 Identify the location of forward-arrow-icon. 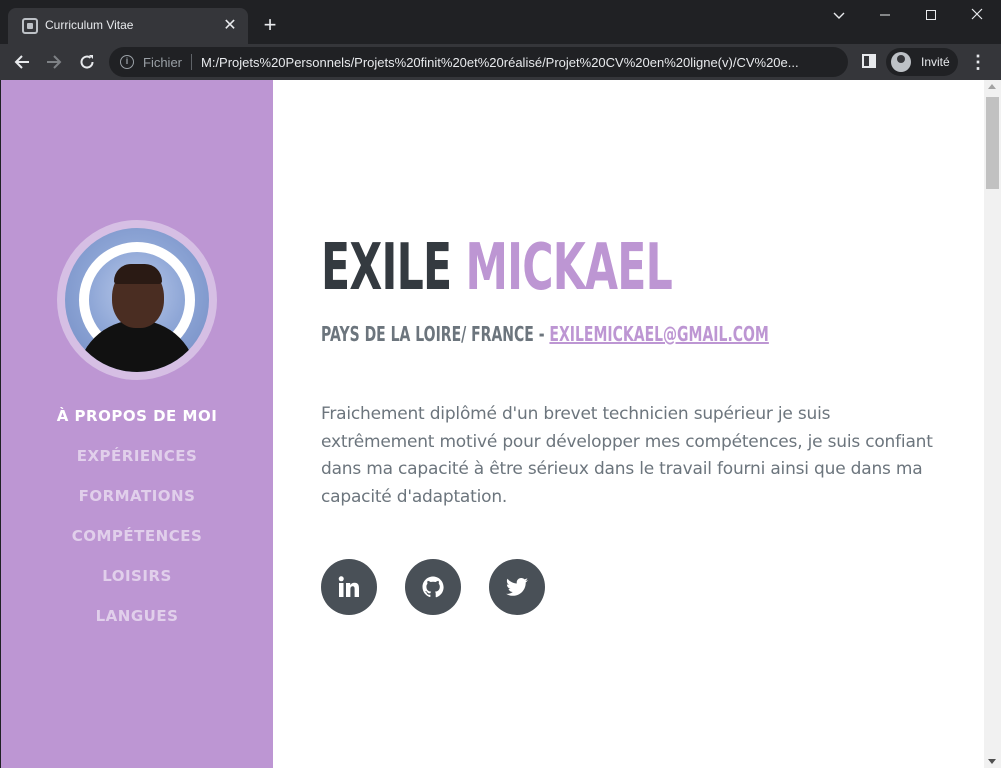
(54, 62).